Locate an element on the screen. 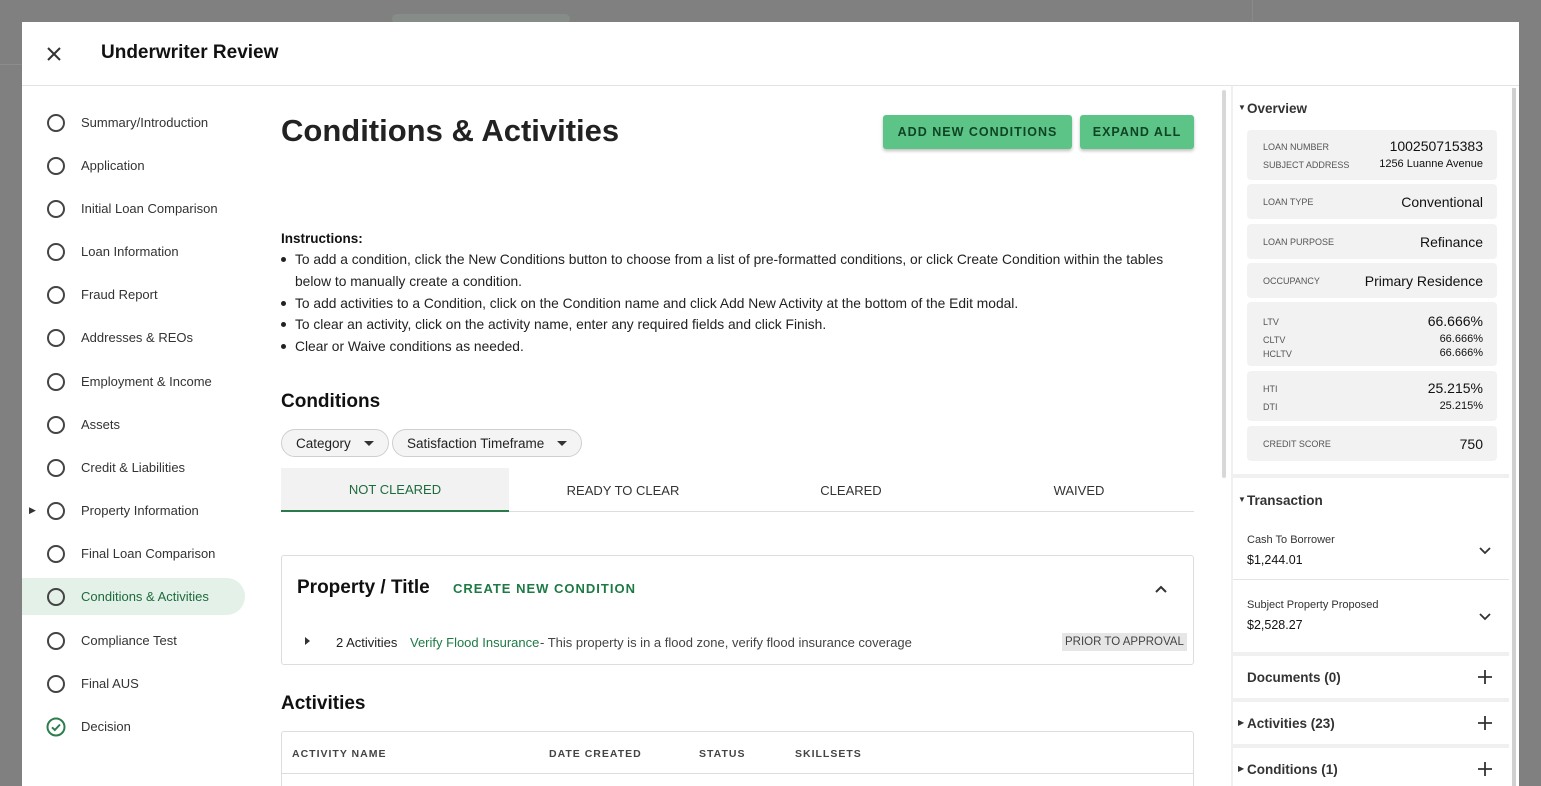 The width and height of the screenshot is (1541, 786). dti-label: DTI is located at coordinates (1270, 407).